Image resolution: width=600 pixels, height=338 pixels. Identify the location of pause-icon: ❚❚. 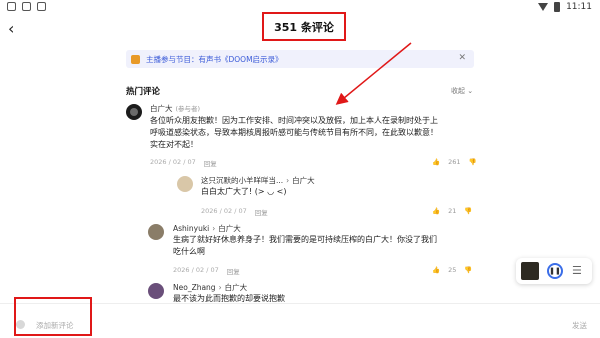
(555, 271).